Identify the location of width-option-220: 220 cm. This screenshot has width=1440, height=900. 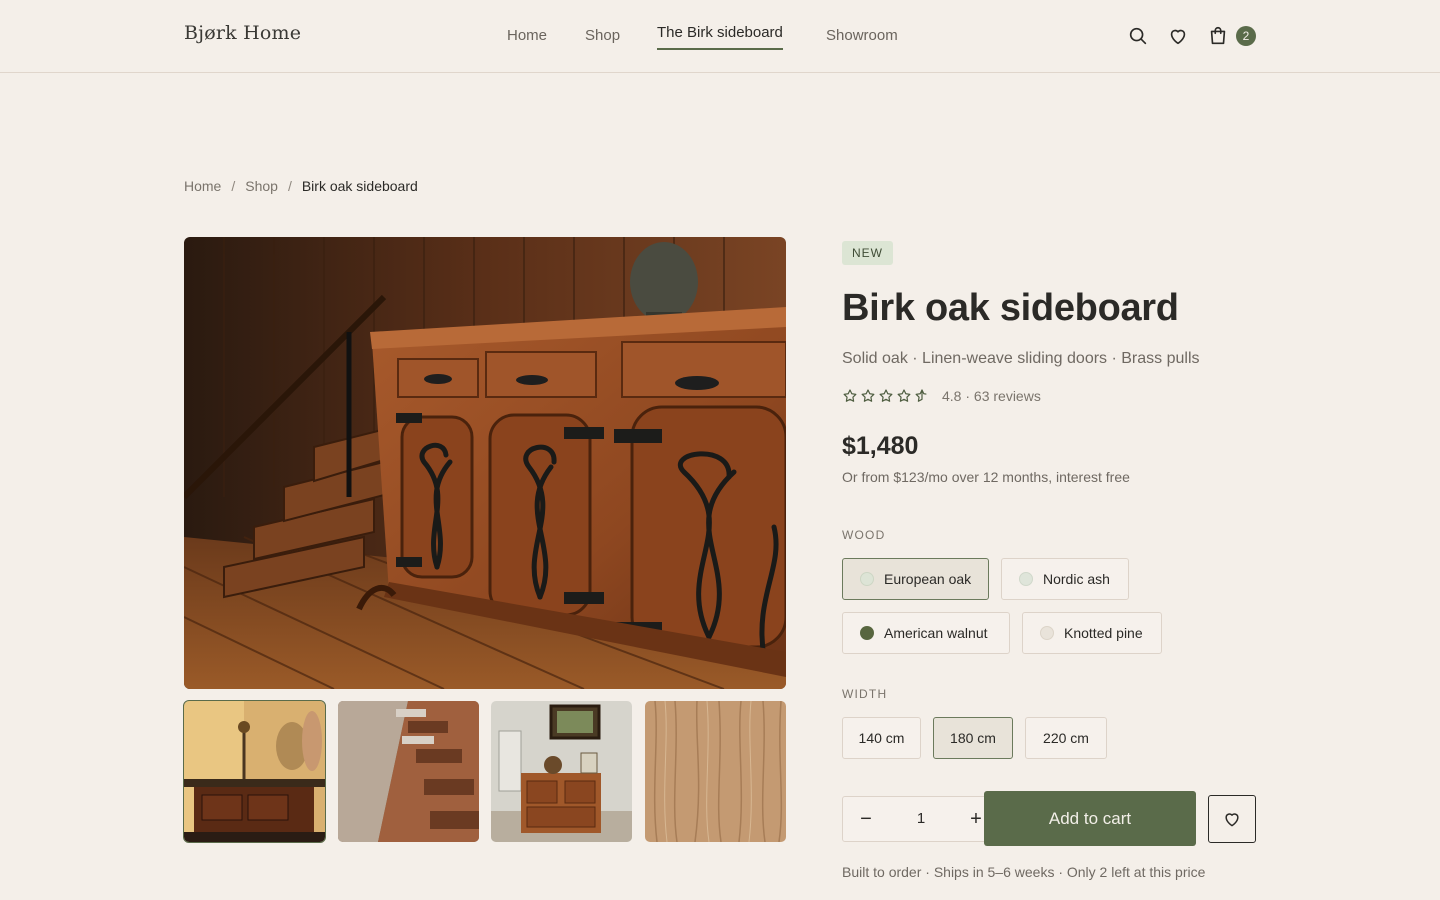
(1066, 738).